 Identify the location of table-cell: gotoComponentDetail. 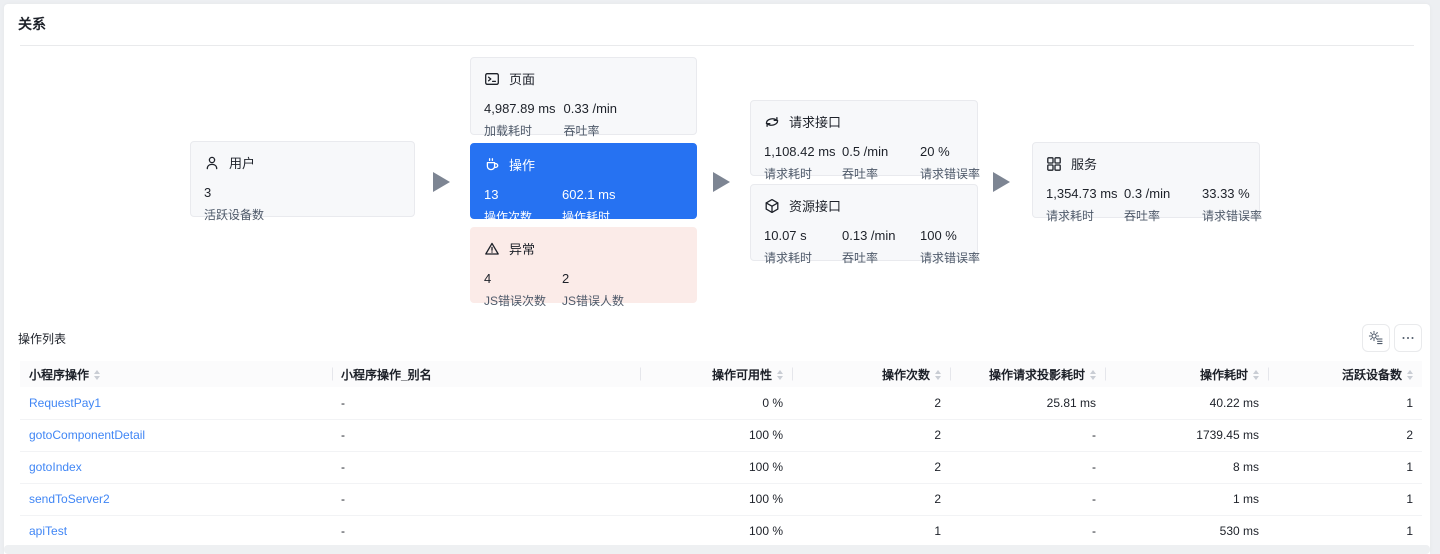
(176, 435).